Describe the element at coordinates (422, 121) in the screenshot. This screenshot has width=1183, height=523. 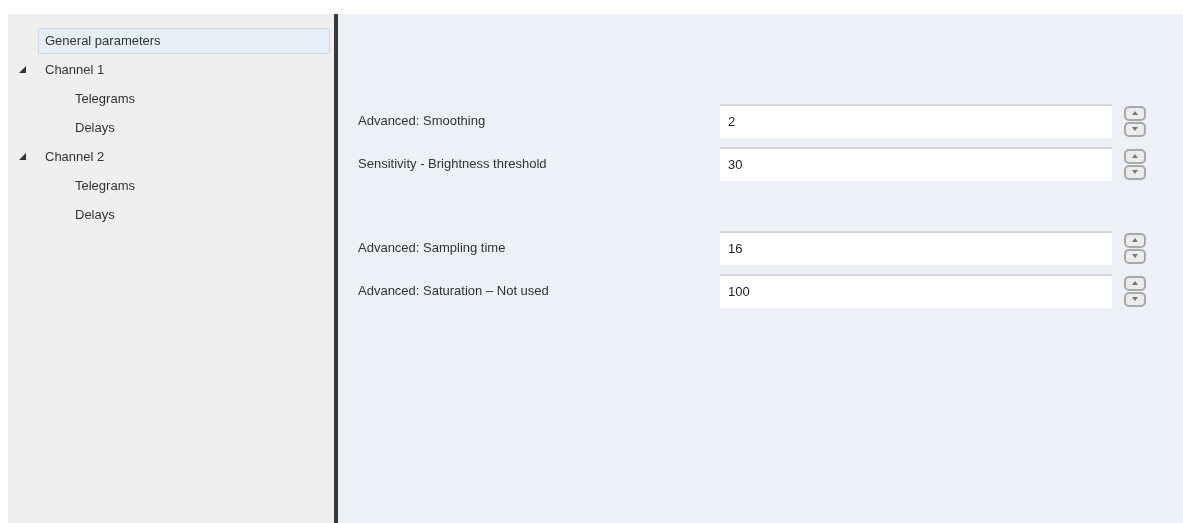
I see `parameter-label: Advanced: Smoothing` at that location.